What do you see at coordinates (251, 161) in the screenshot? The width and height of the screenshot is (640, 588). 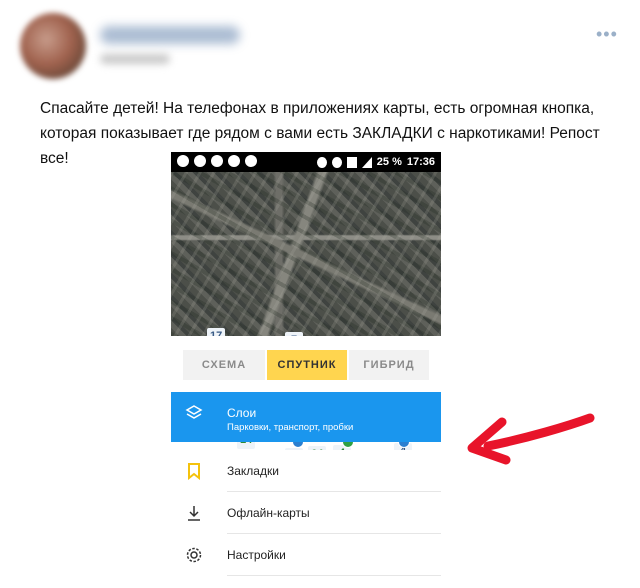 I see `accessibility-icon` at bounding box center [251, 161].